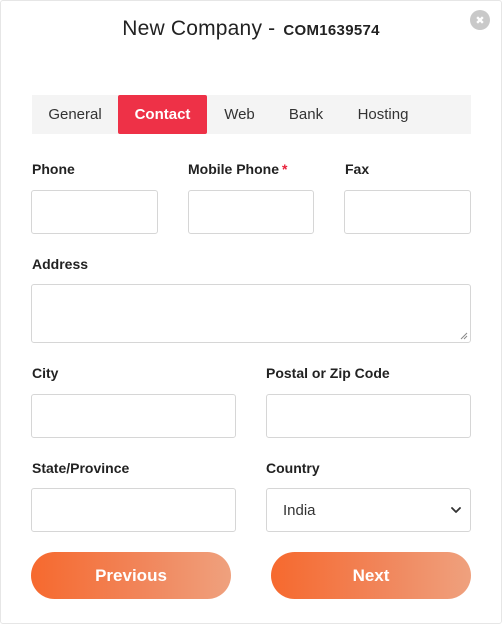 This screenshot has height=624, width=502. I want to click on city-input, so click(133, 416).